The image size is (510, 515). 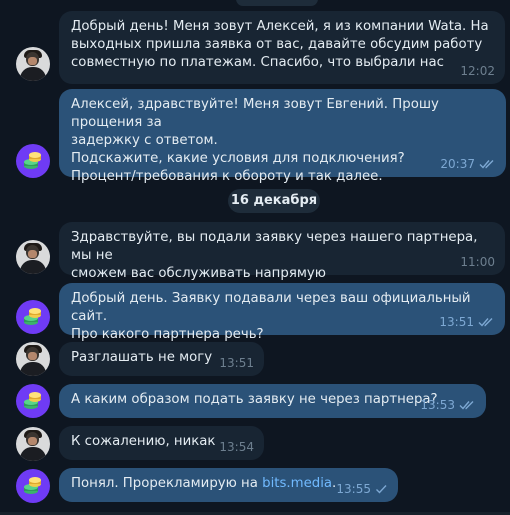 I want to click on message-meta: 13:55, so click(x=362, y=489).